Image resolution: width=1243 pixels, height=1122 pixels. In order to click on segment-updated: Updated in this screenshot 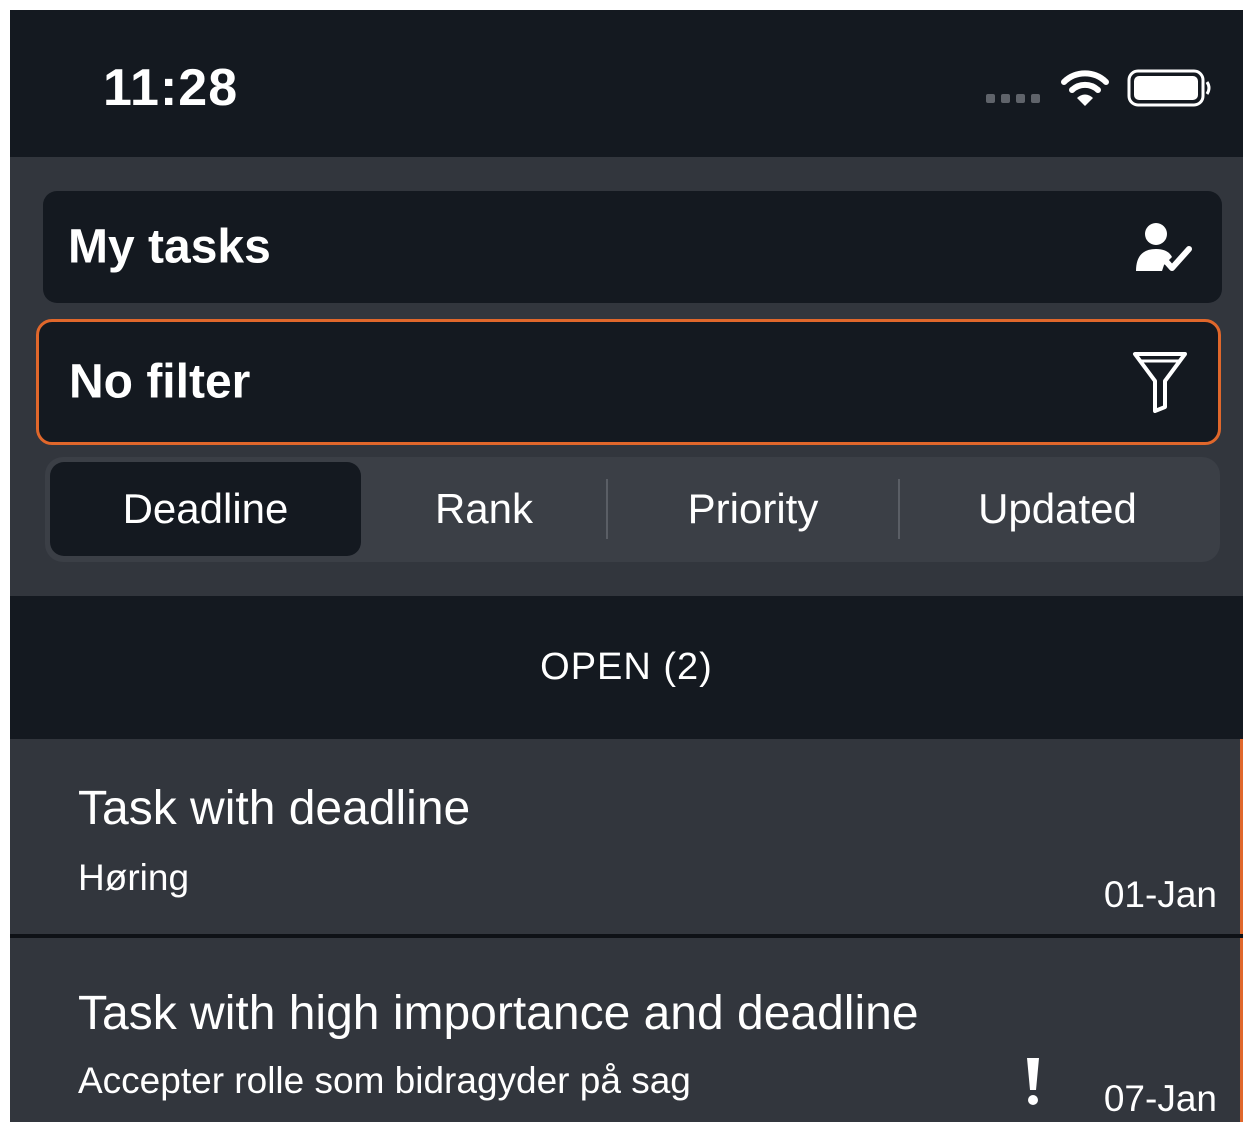, I will do `click(1057, 509)`.